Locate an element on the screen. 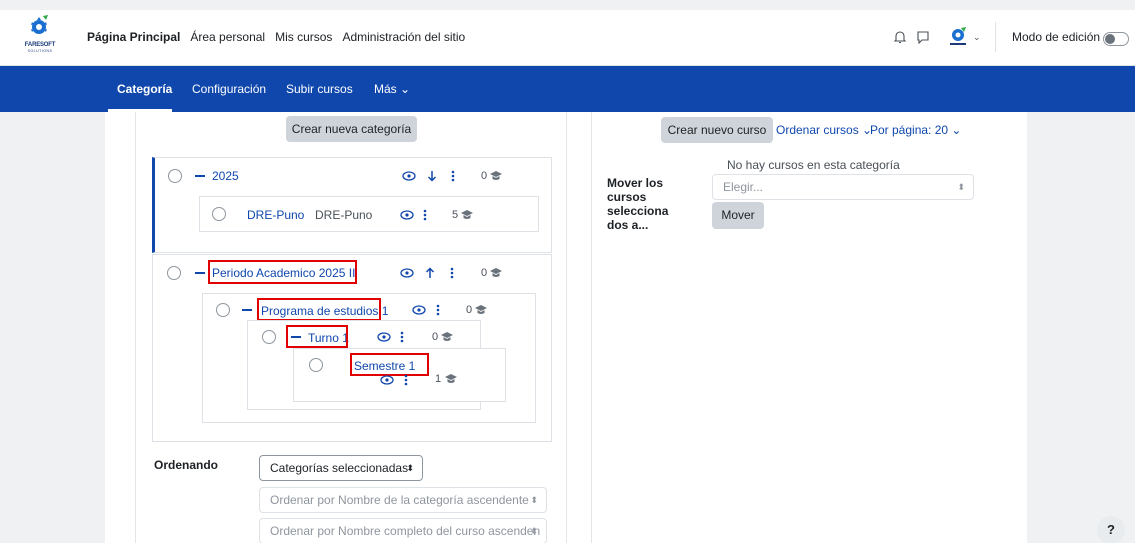 This screenshot has width=1135, height=543. chat-icon is located at coordinates (923, 37).